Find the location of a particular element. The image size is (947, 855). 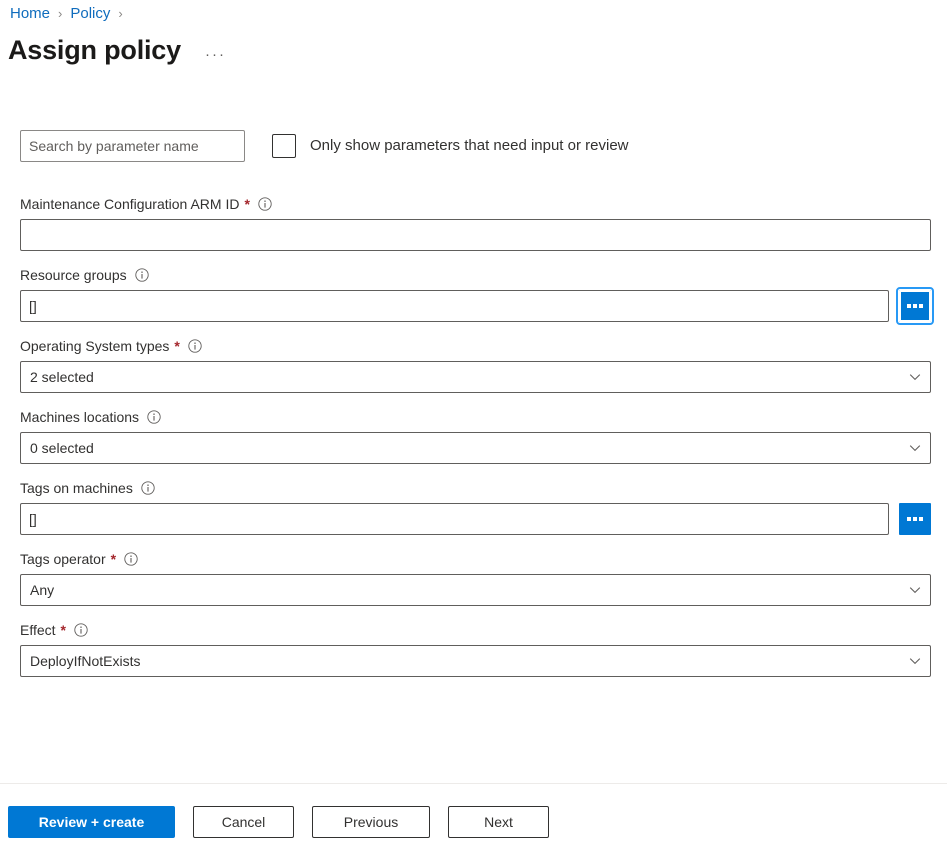

page-header: Assign policy ··· is located at coordinates (117, 50).